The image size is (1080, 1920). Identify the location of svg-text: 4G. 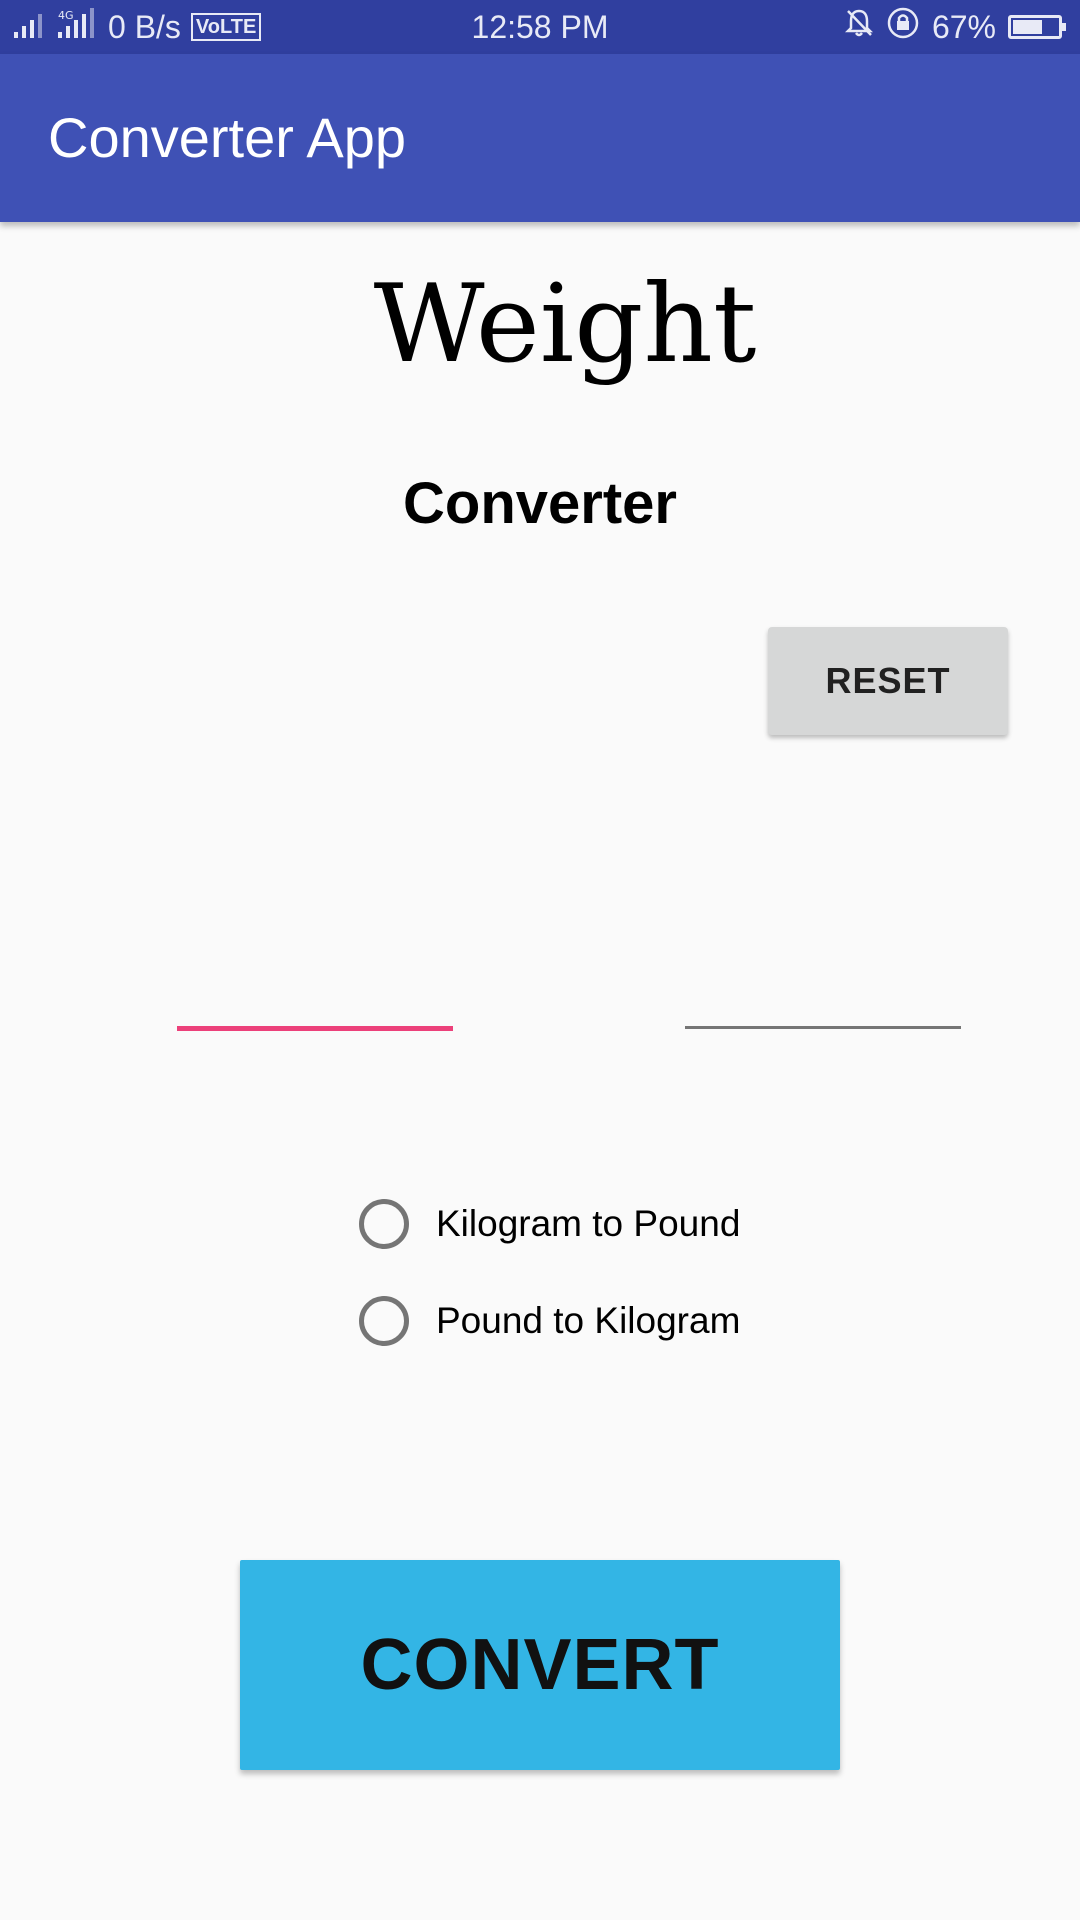
(66, 15).